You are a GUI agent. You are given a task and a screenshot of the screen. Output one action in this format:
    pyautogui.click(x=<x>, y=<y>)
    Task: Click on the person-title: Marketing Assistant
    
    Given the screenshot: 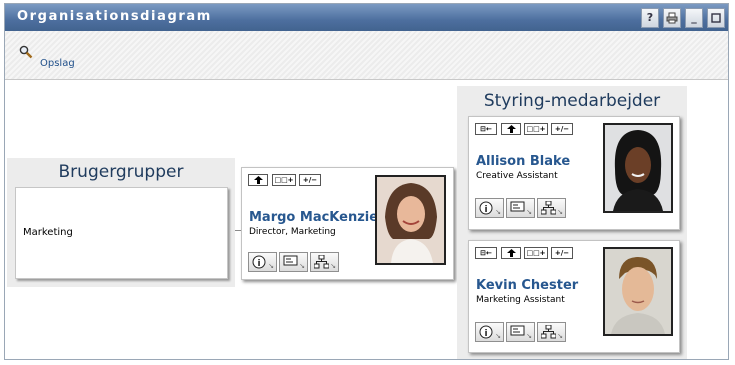 What is the action you would take?
    pyautogui.click(x=520, y=300)
    